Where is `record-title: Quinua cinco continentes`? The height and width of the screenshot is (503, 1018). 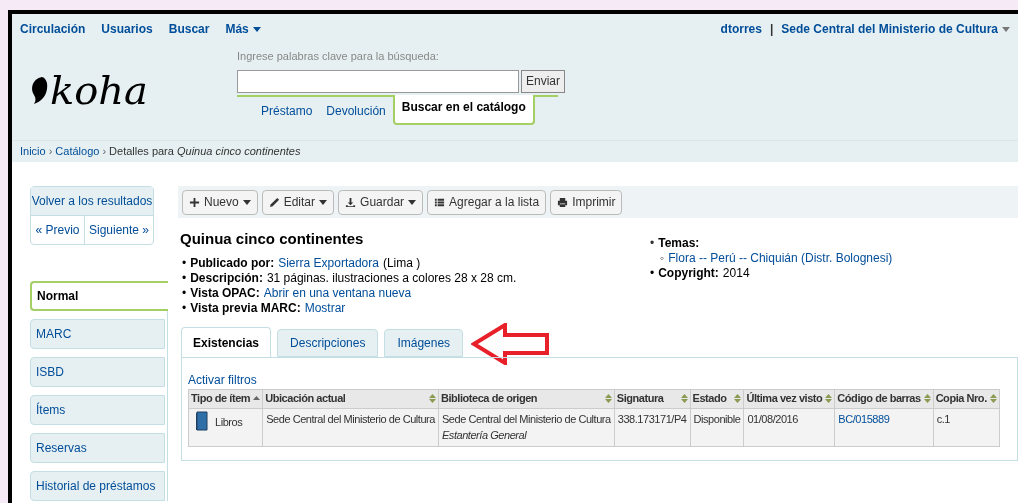 record-title: Quinua cinco continentes is located at coordinates (272, 239).